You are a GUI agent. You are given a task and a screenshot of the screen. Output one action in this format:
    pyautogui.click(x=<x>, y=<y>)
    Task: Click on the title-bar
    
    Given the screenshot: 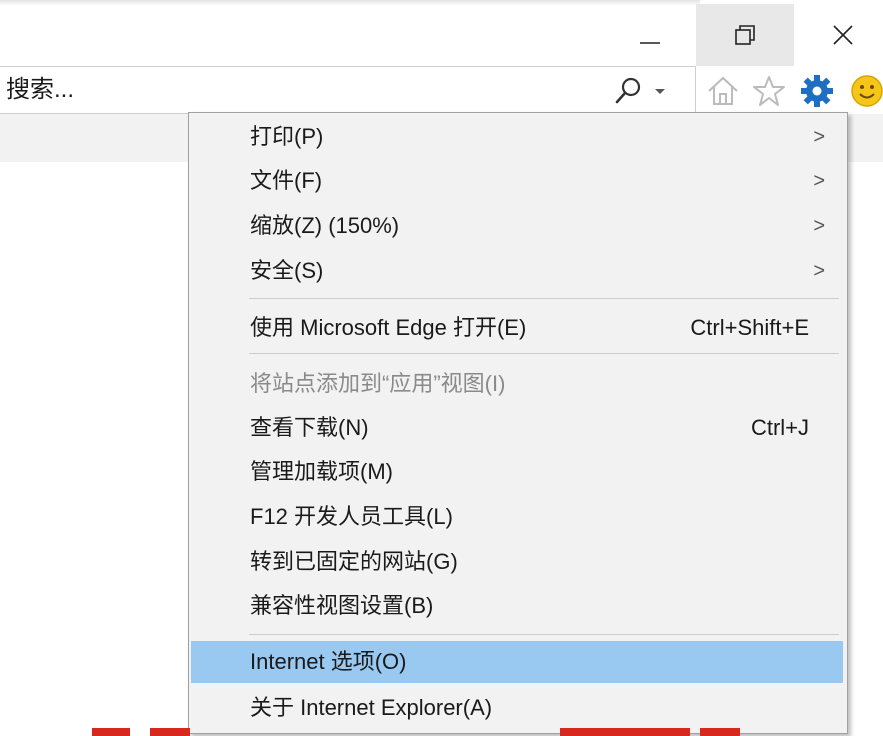 What is the action you would take?
    pyautogui.click(x=441, y=33)
    